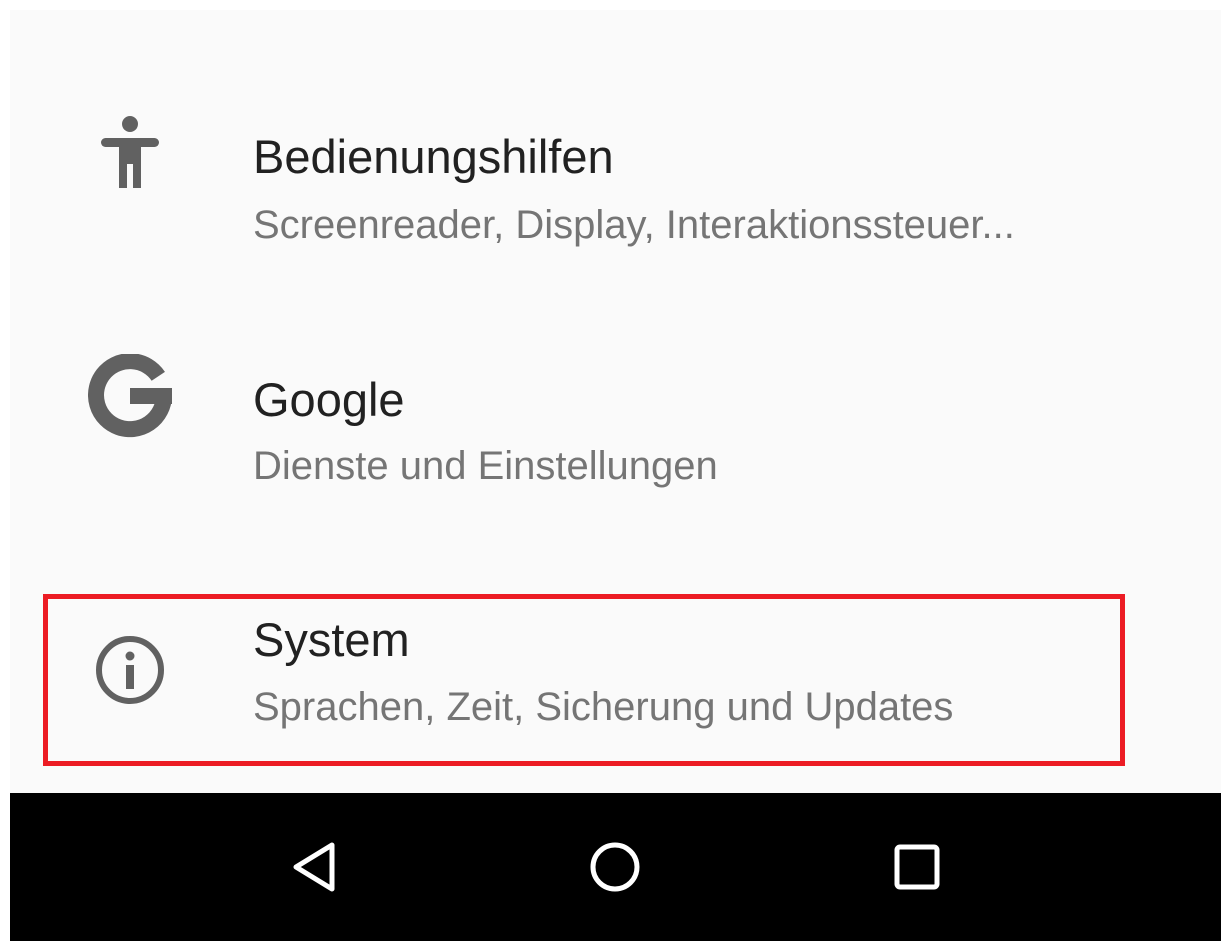  Describe the element at coordinates (316, 867) in the screenshot. I see `back-icon` at that location.